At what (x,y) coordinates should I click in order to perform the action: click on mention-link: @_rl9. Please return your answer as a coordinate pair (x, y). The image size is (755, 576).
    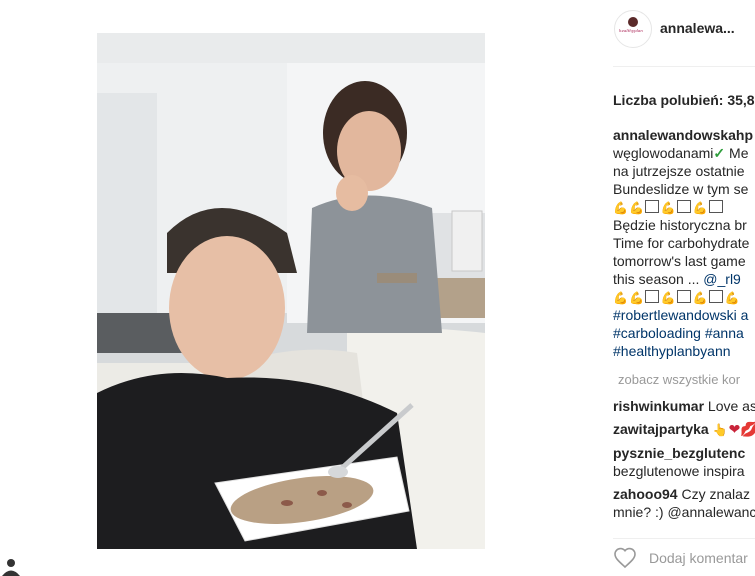
    Looking at the image, I should click on (722, 279).